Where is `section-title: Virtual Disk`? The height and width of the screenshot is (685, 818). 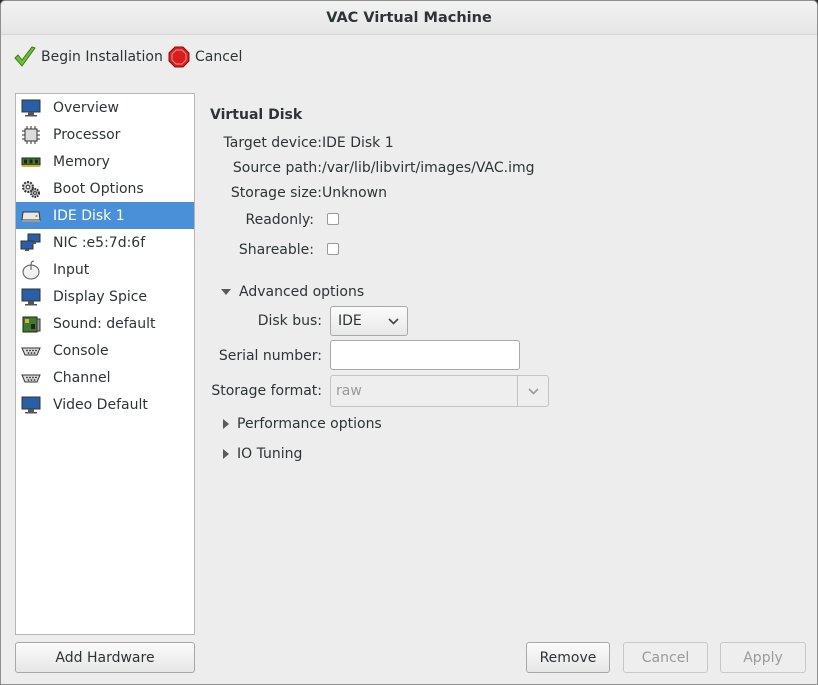 section-title: Virtual Disk is located at coordinates (256, 115).